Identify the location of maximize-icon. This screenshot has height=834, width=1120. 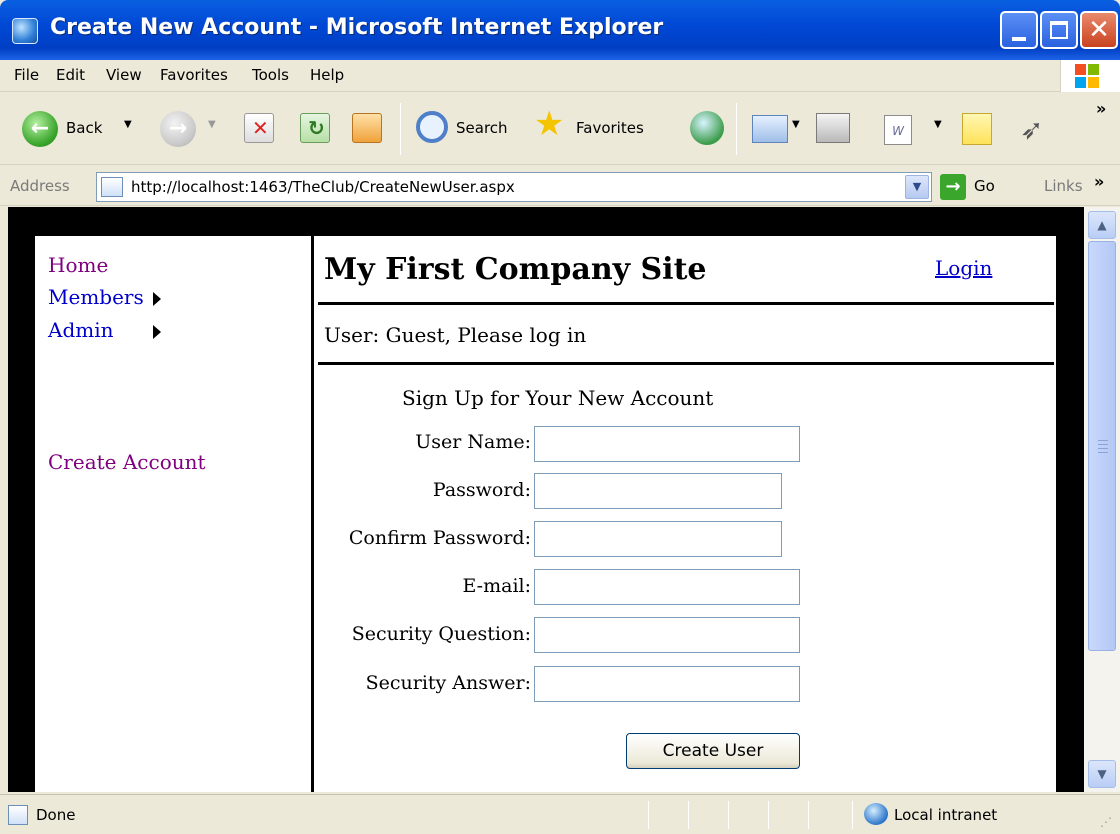
(1059, 30).